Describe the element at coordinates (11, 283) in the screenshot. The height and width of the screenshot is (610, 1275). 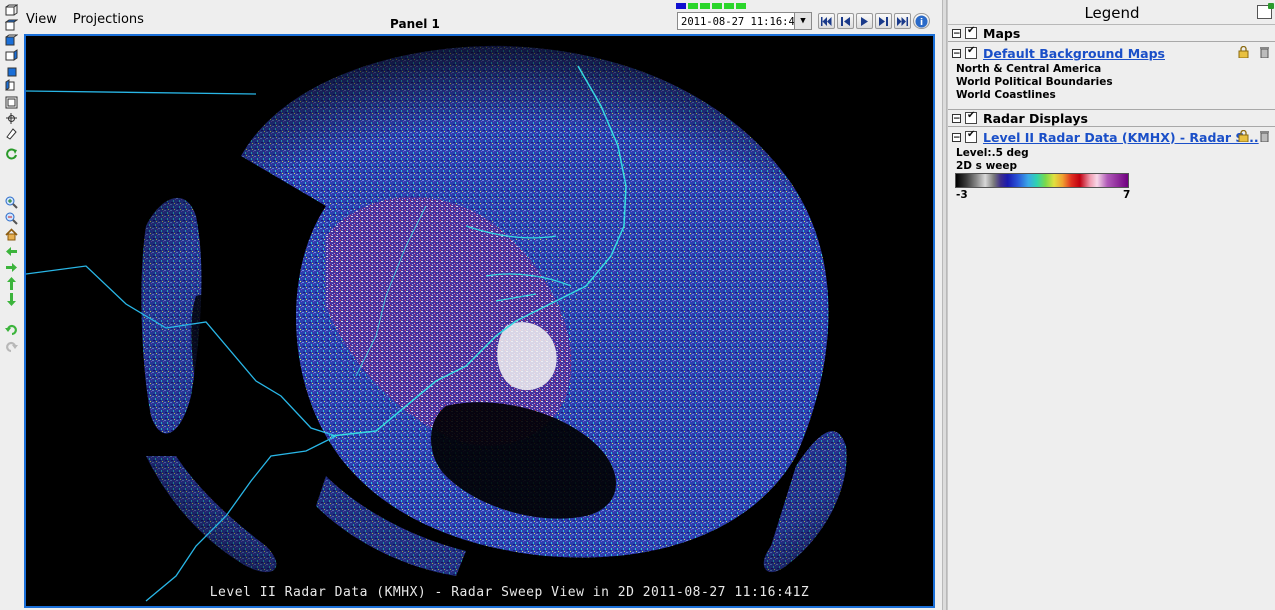
I see `pan-up-icon` at that location.